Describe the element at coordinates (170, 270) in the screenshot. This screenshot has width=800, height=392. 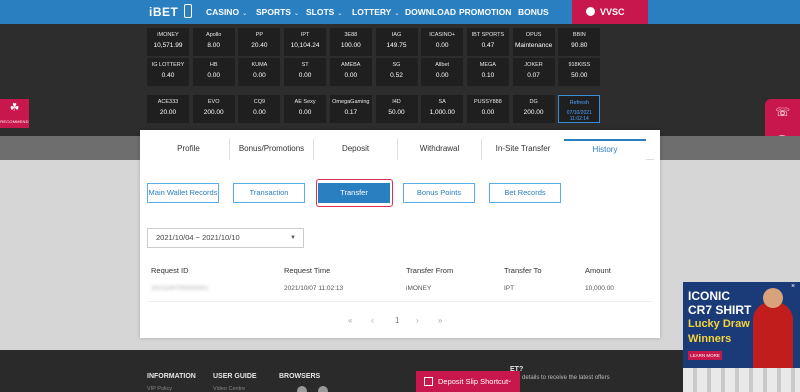
I see `col-request-id: Request ID` at that location.